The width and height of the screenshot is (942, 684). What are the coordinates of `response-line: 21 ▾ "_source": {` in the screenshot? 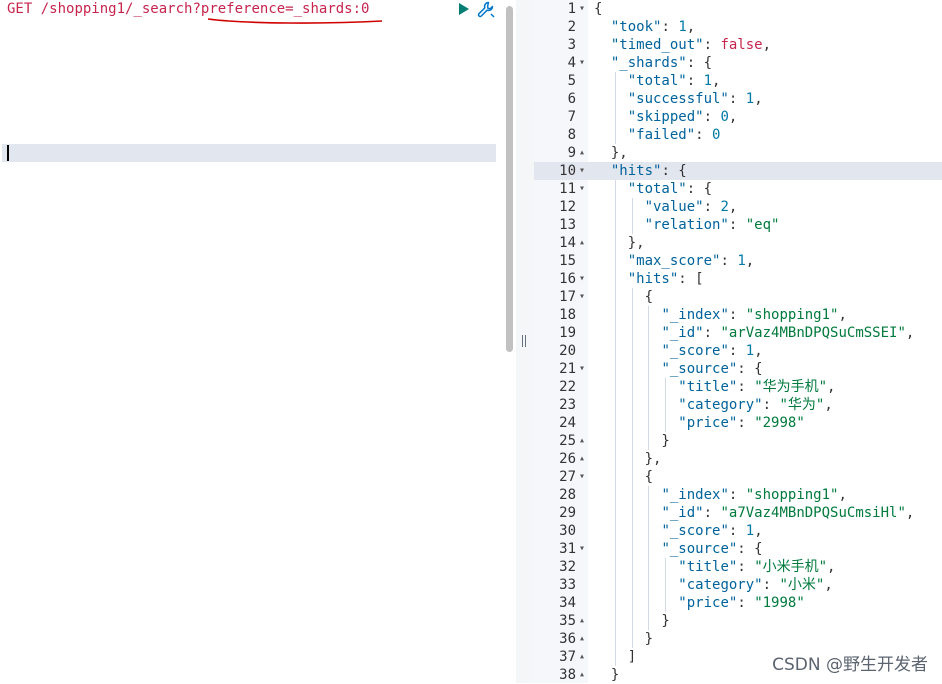 It's located at (738, 369).